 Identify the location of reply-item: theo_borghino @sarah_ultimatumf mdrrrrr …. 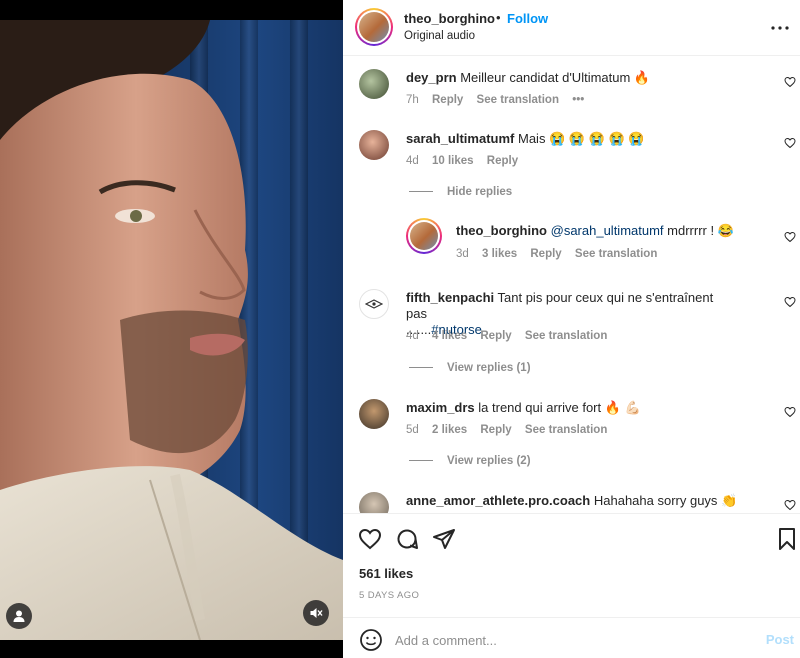
(571, 242).